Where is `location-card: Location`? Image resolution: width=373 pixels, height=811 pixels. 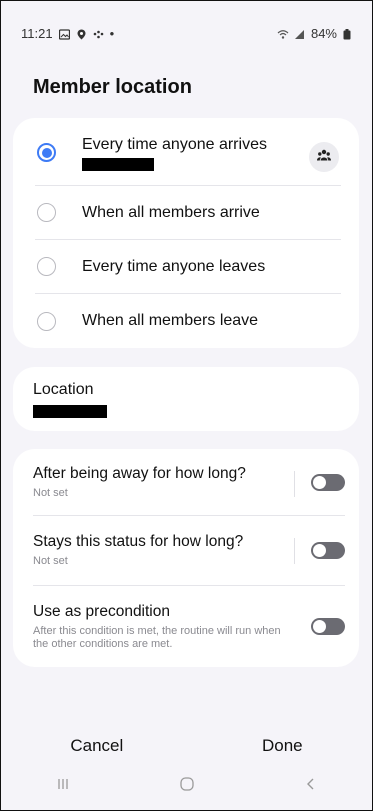
location-card: Location is located at coordinates (186, 399).